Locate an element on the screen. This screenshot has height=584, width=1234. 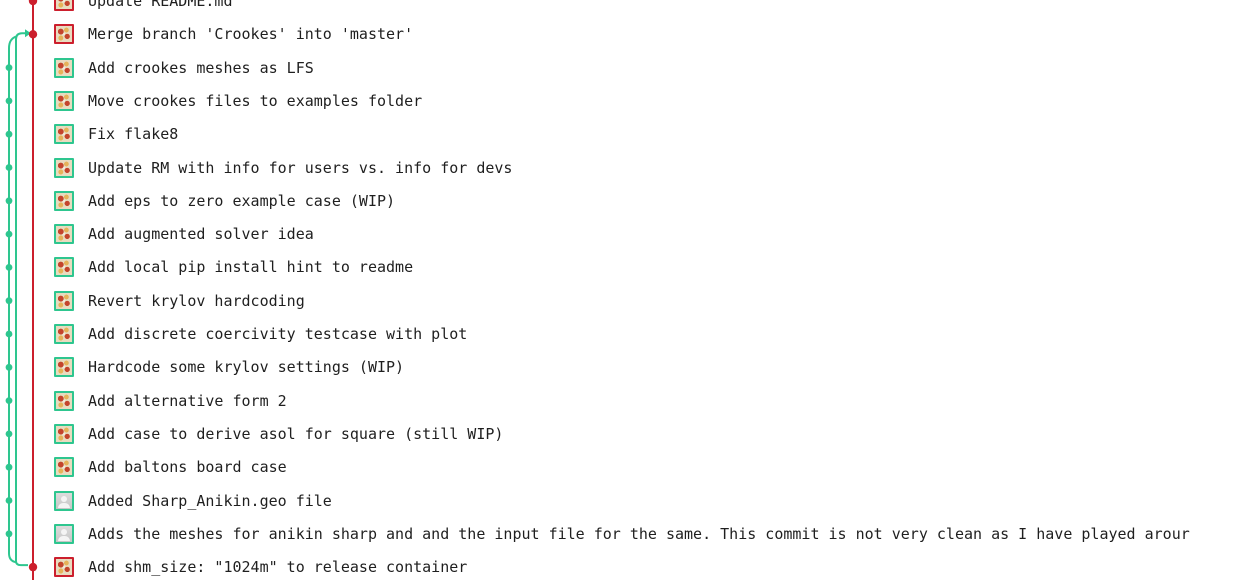
commit-message: Merge branch 'Crookes' into 'master' is located at coordinates (251, 34).